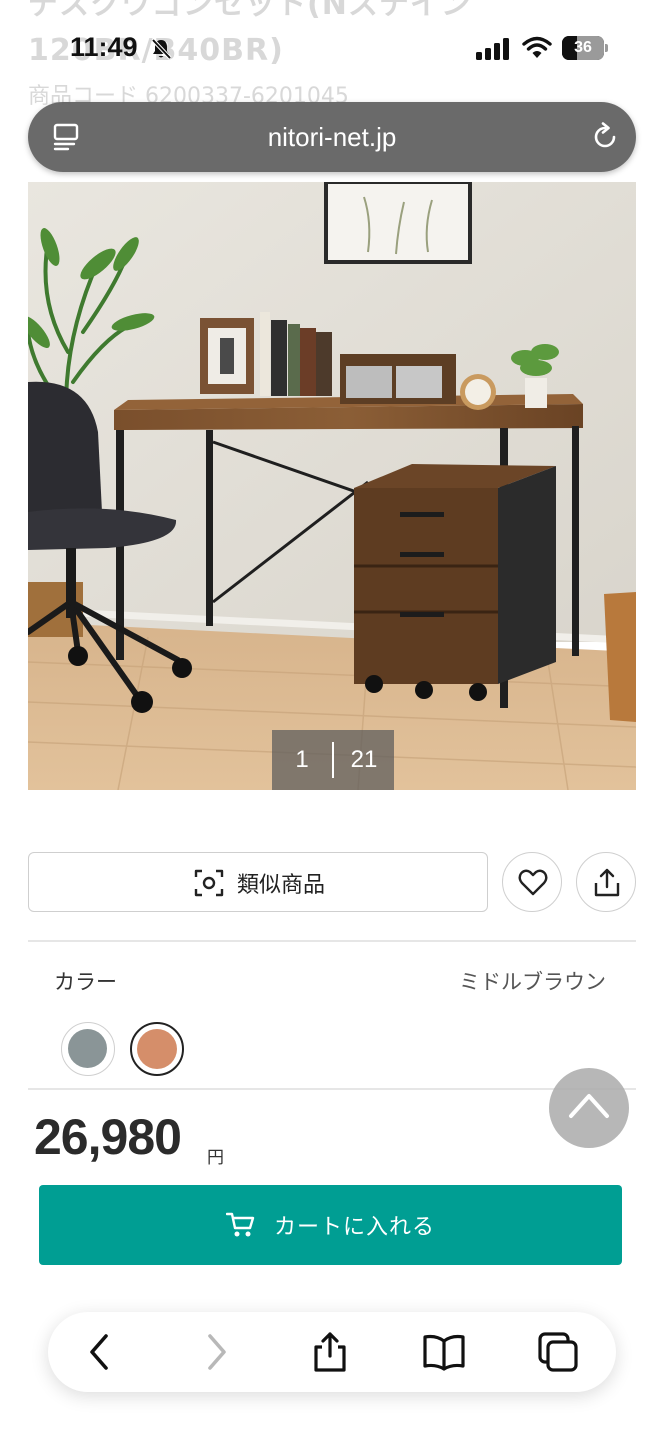 The image size is (664, 1440). Describe the element at coordinates (354, 1227) in the screenshot. I see `add-to-cart-label: カートに入れる` at that location.